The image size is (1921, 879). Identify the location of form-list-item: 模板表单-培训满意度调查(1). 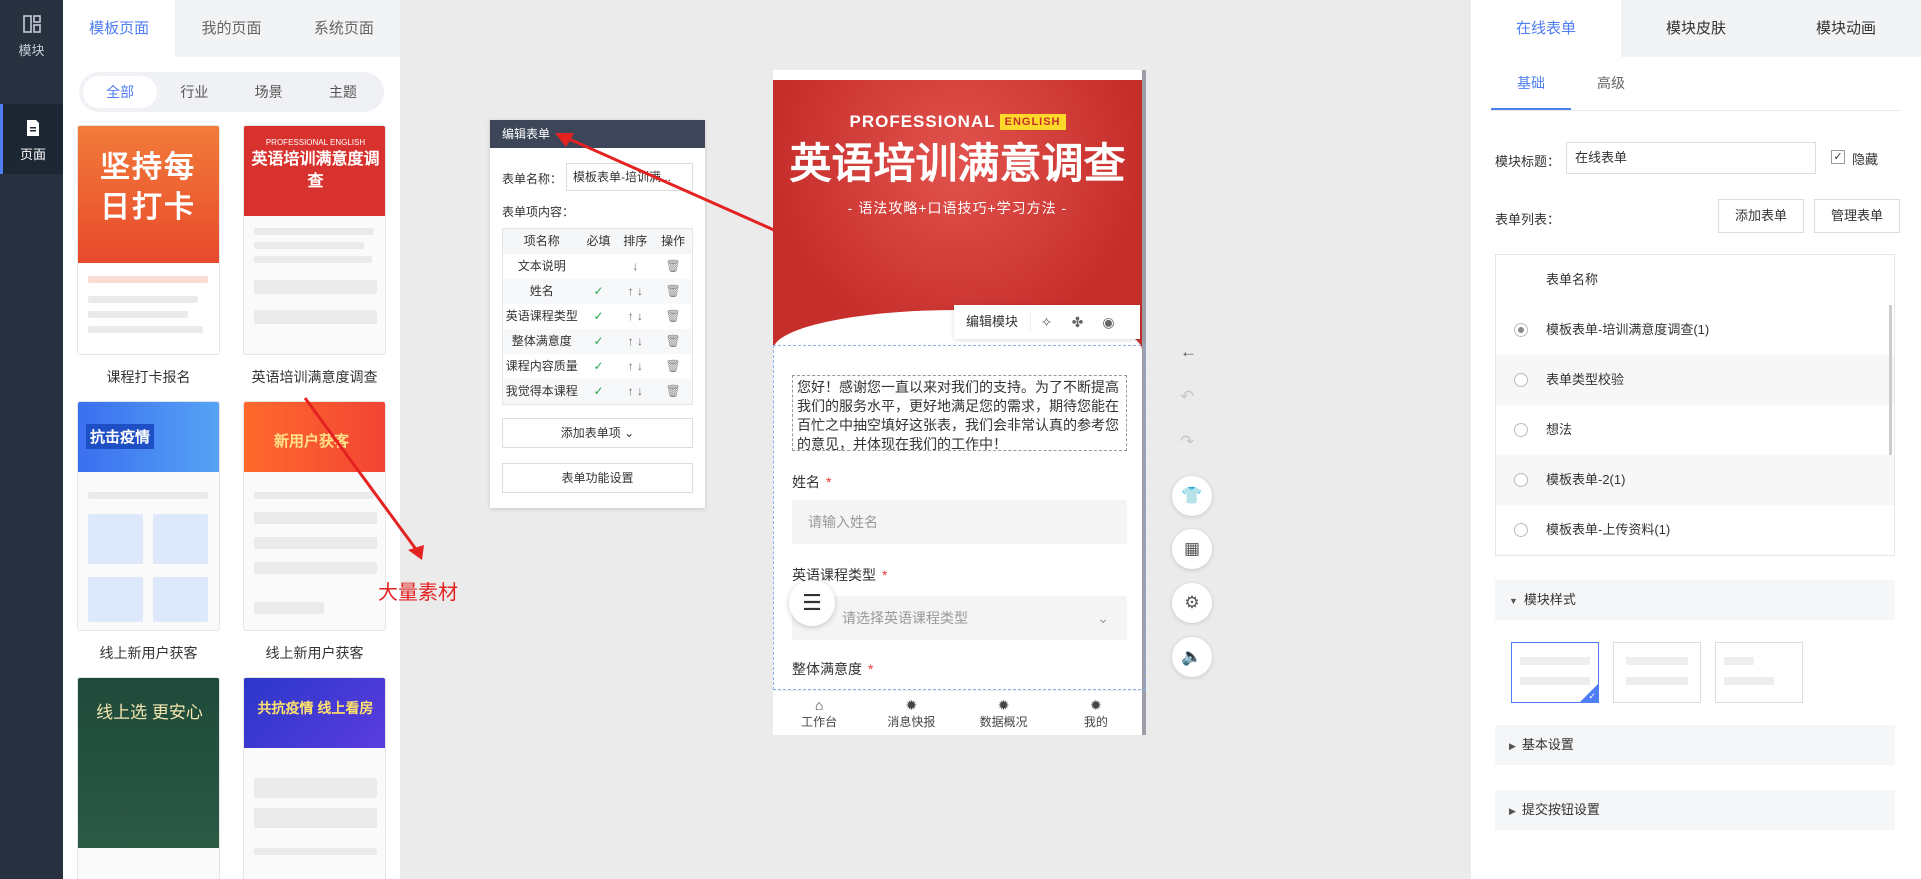
(1695, 330).